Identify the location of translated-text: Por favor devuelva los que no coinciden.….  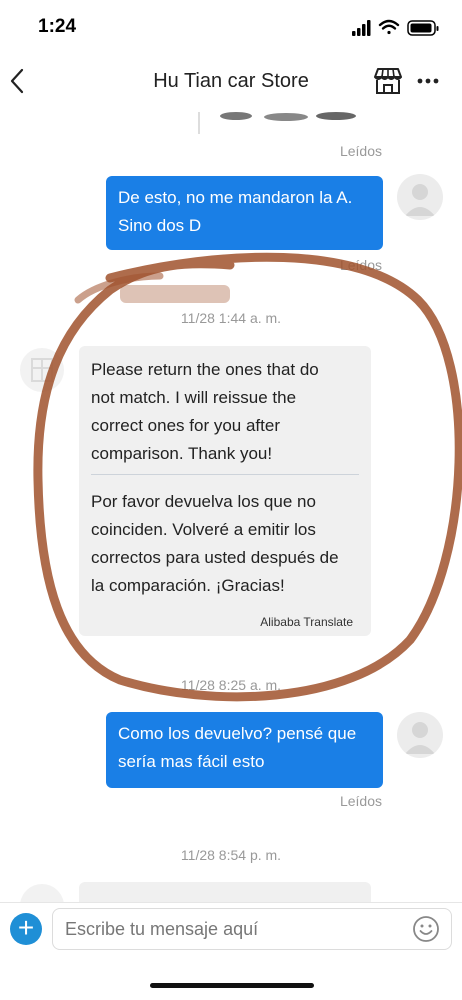
(231, 544).